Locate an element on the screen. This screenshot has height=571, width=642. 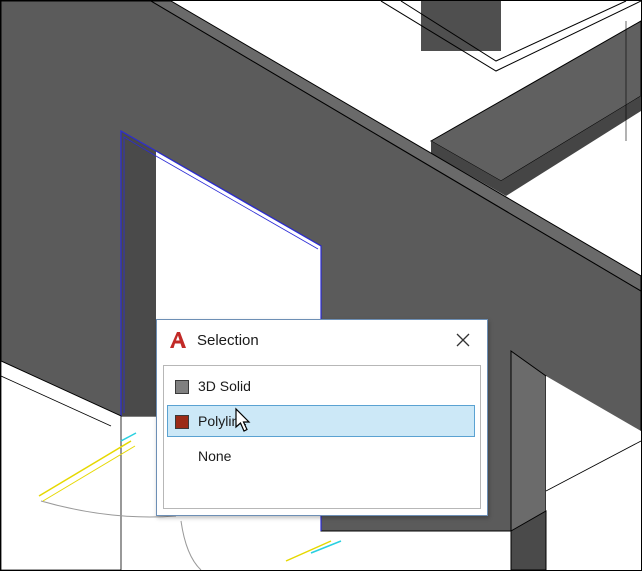
popup-title: Selection is located at coordinates (228, 340).